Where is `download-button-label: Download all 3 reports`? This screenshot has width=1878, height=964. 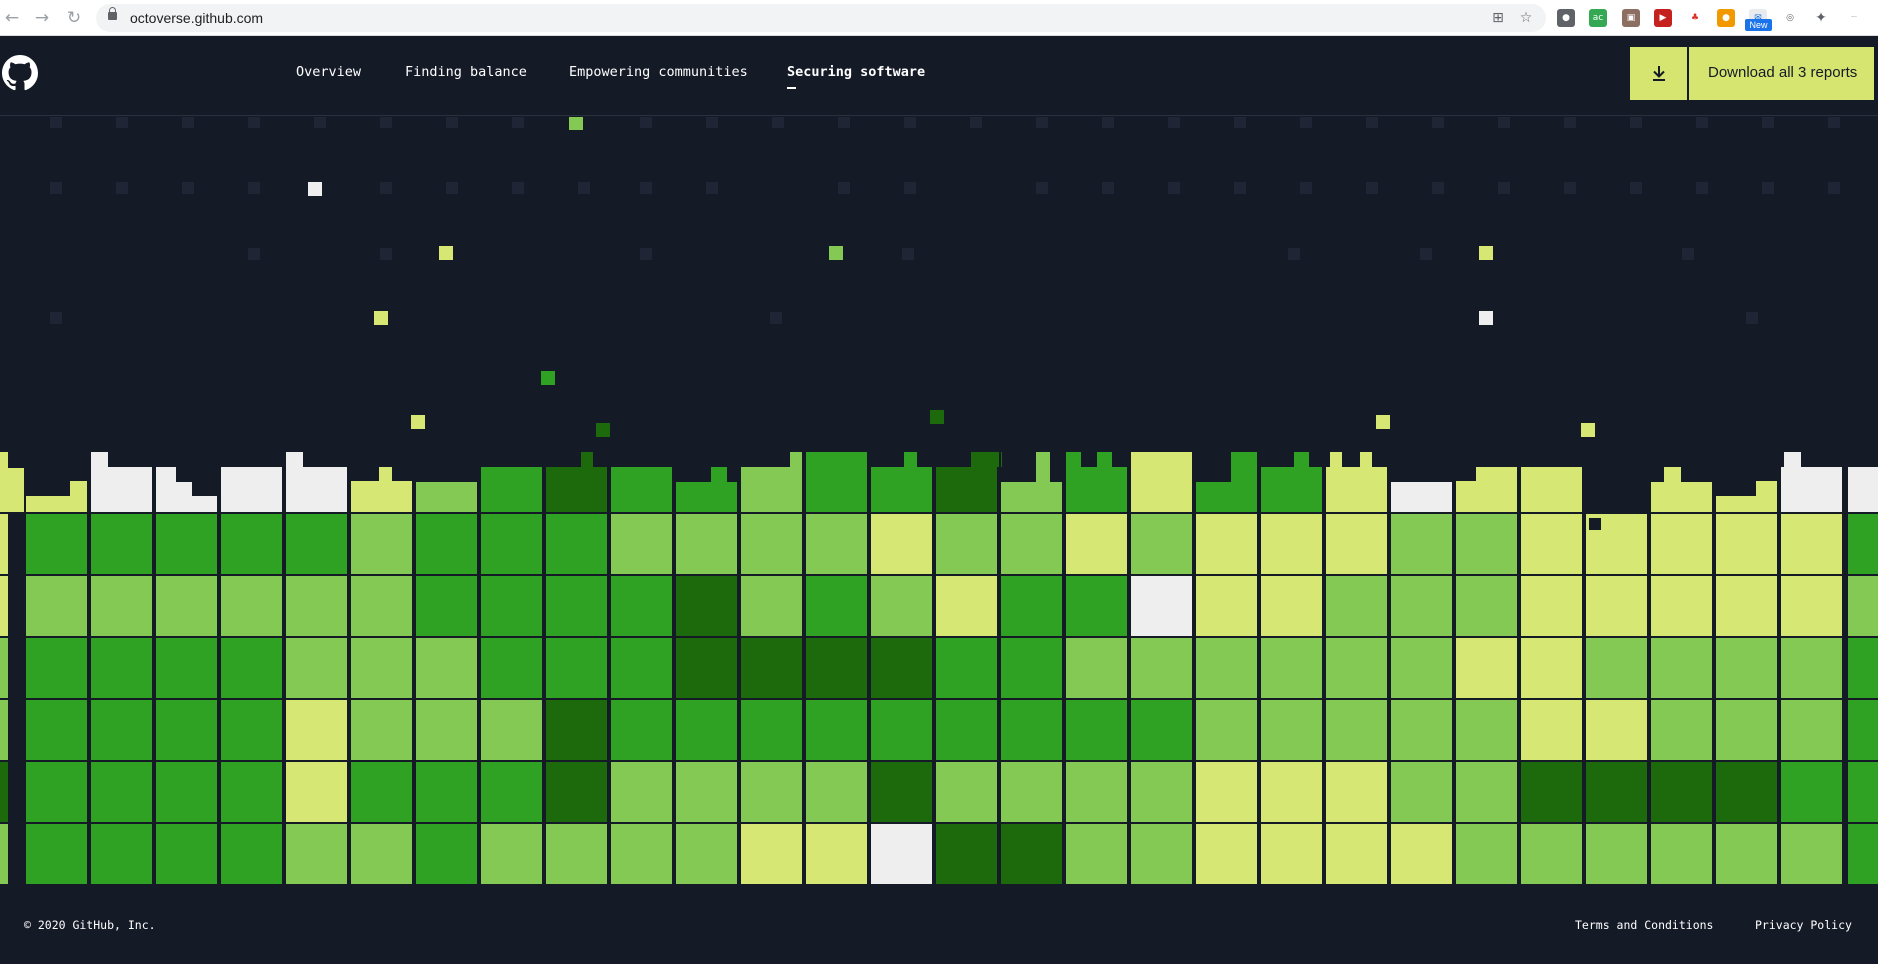 download-button-label: Download all 3 reports is located at coordinates (1783, 72).